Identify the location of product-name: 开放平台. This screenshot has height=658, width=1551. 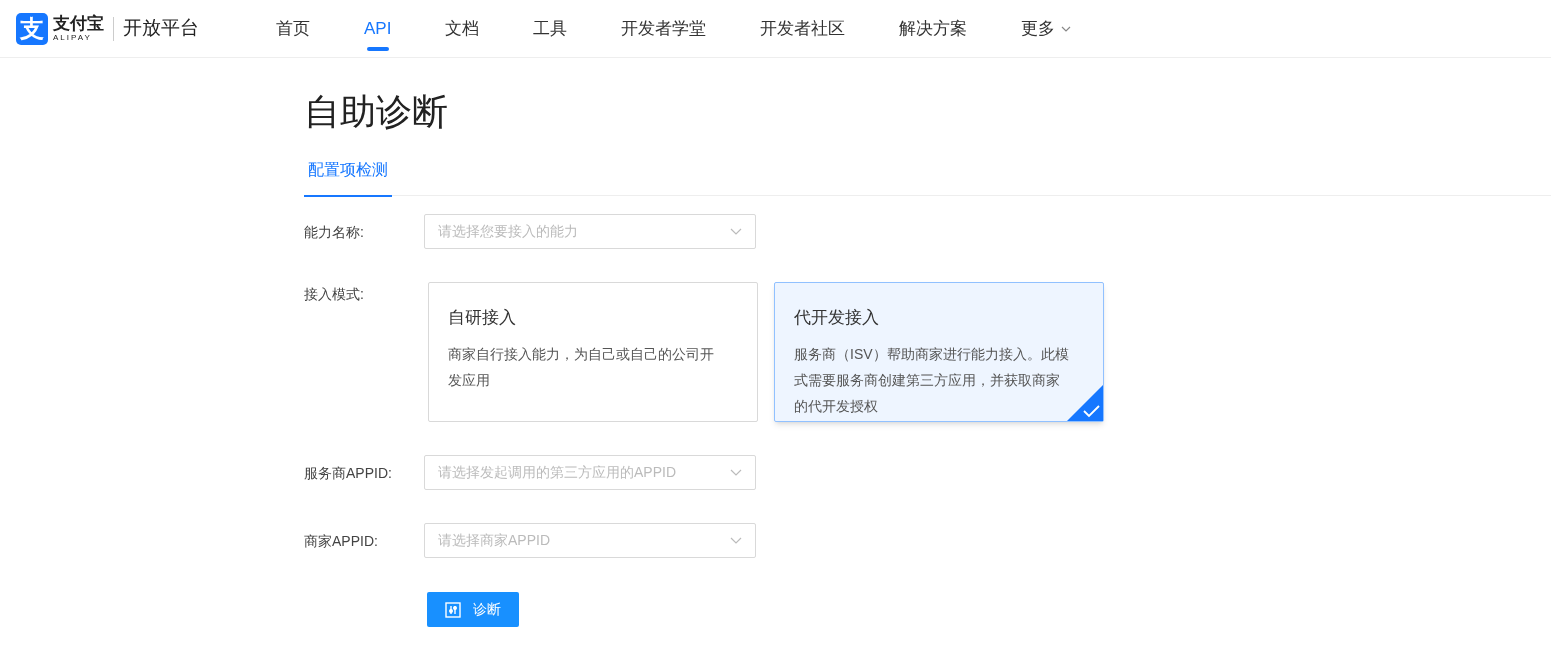
(161, 28).